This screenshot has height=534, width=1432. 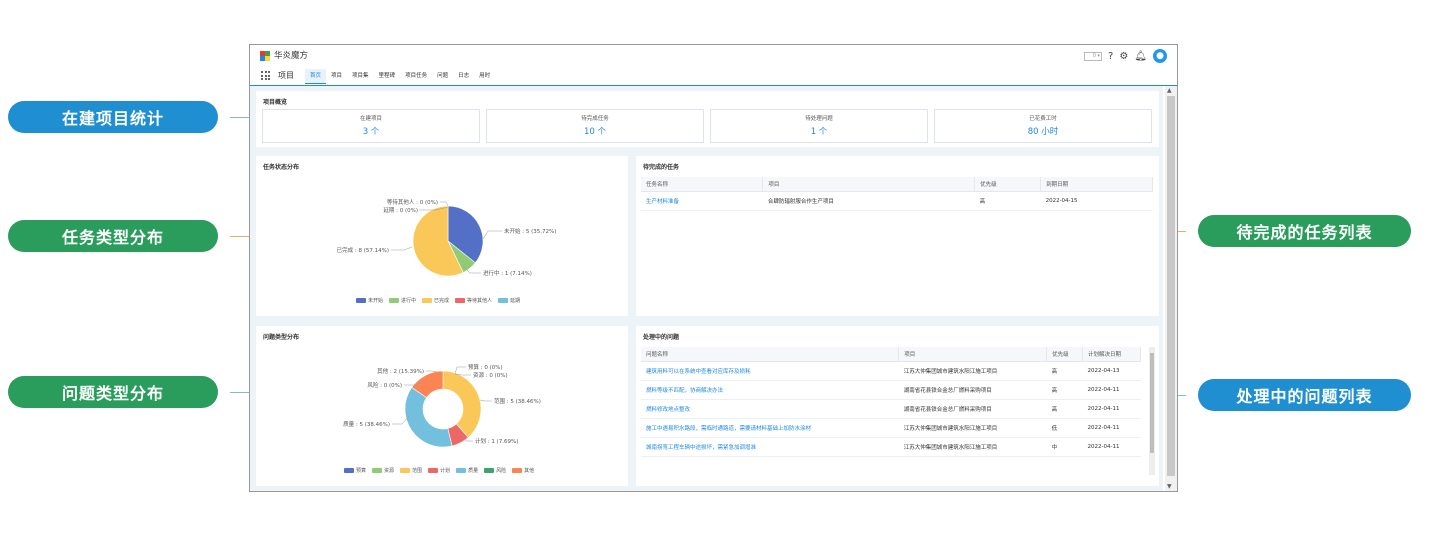 What do you see at coordinates (336, 76) in the screenshot?
I see `nav-projects: 项目` at bounding box center [336, 76].